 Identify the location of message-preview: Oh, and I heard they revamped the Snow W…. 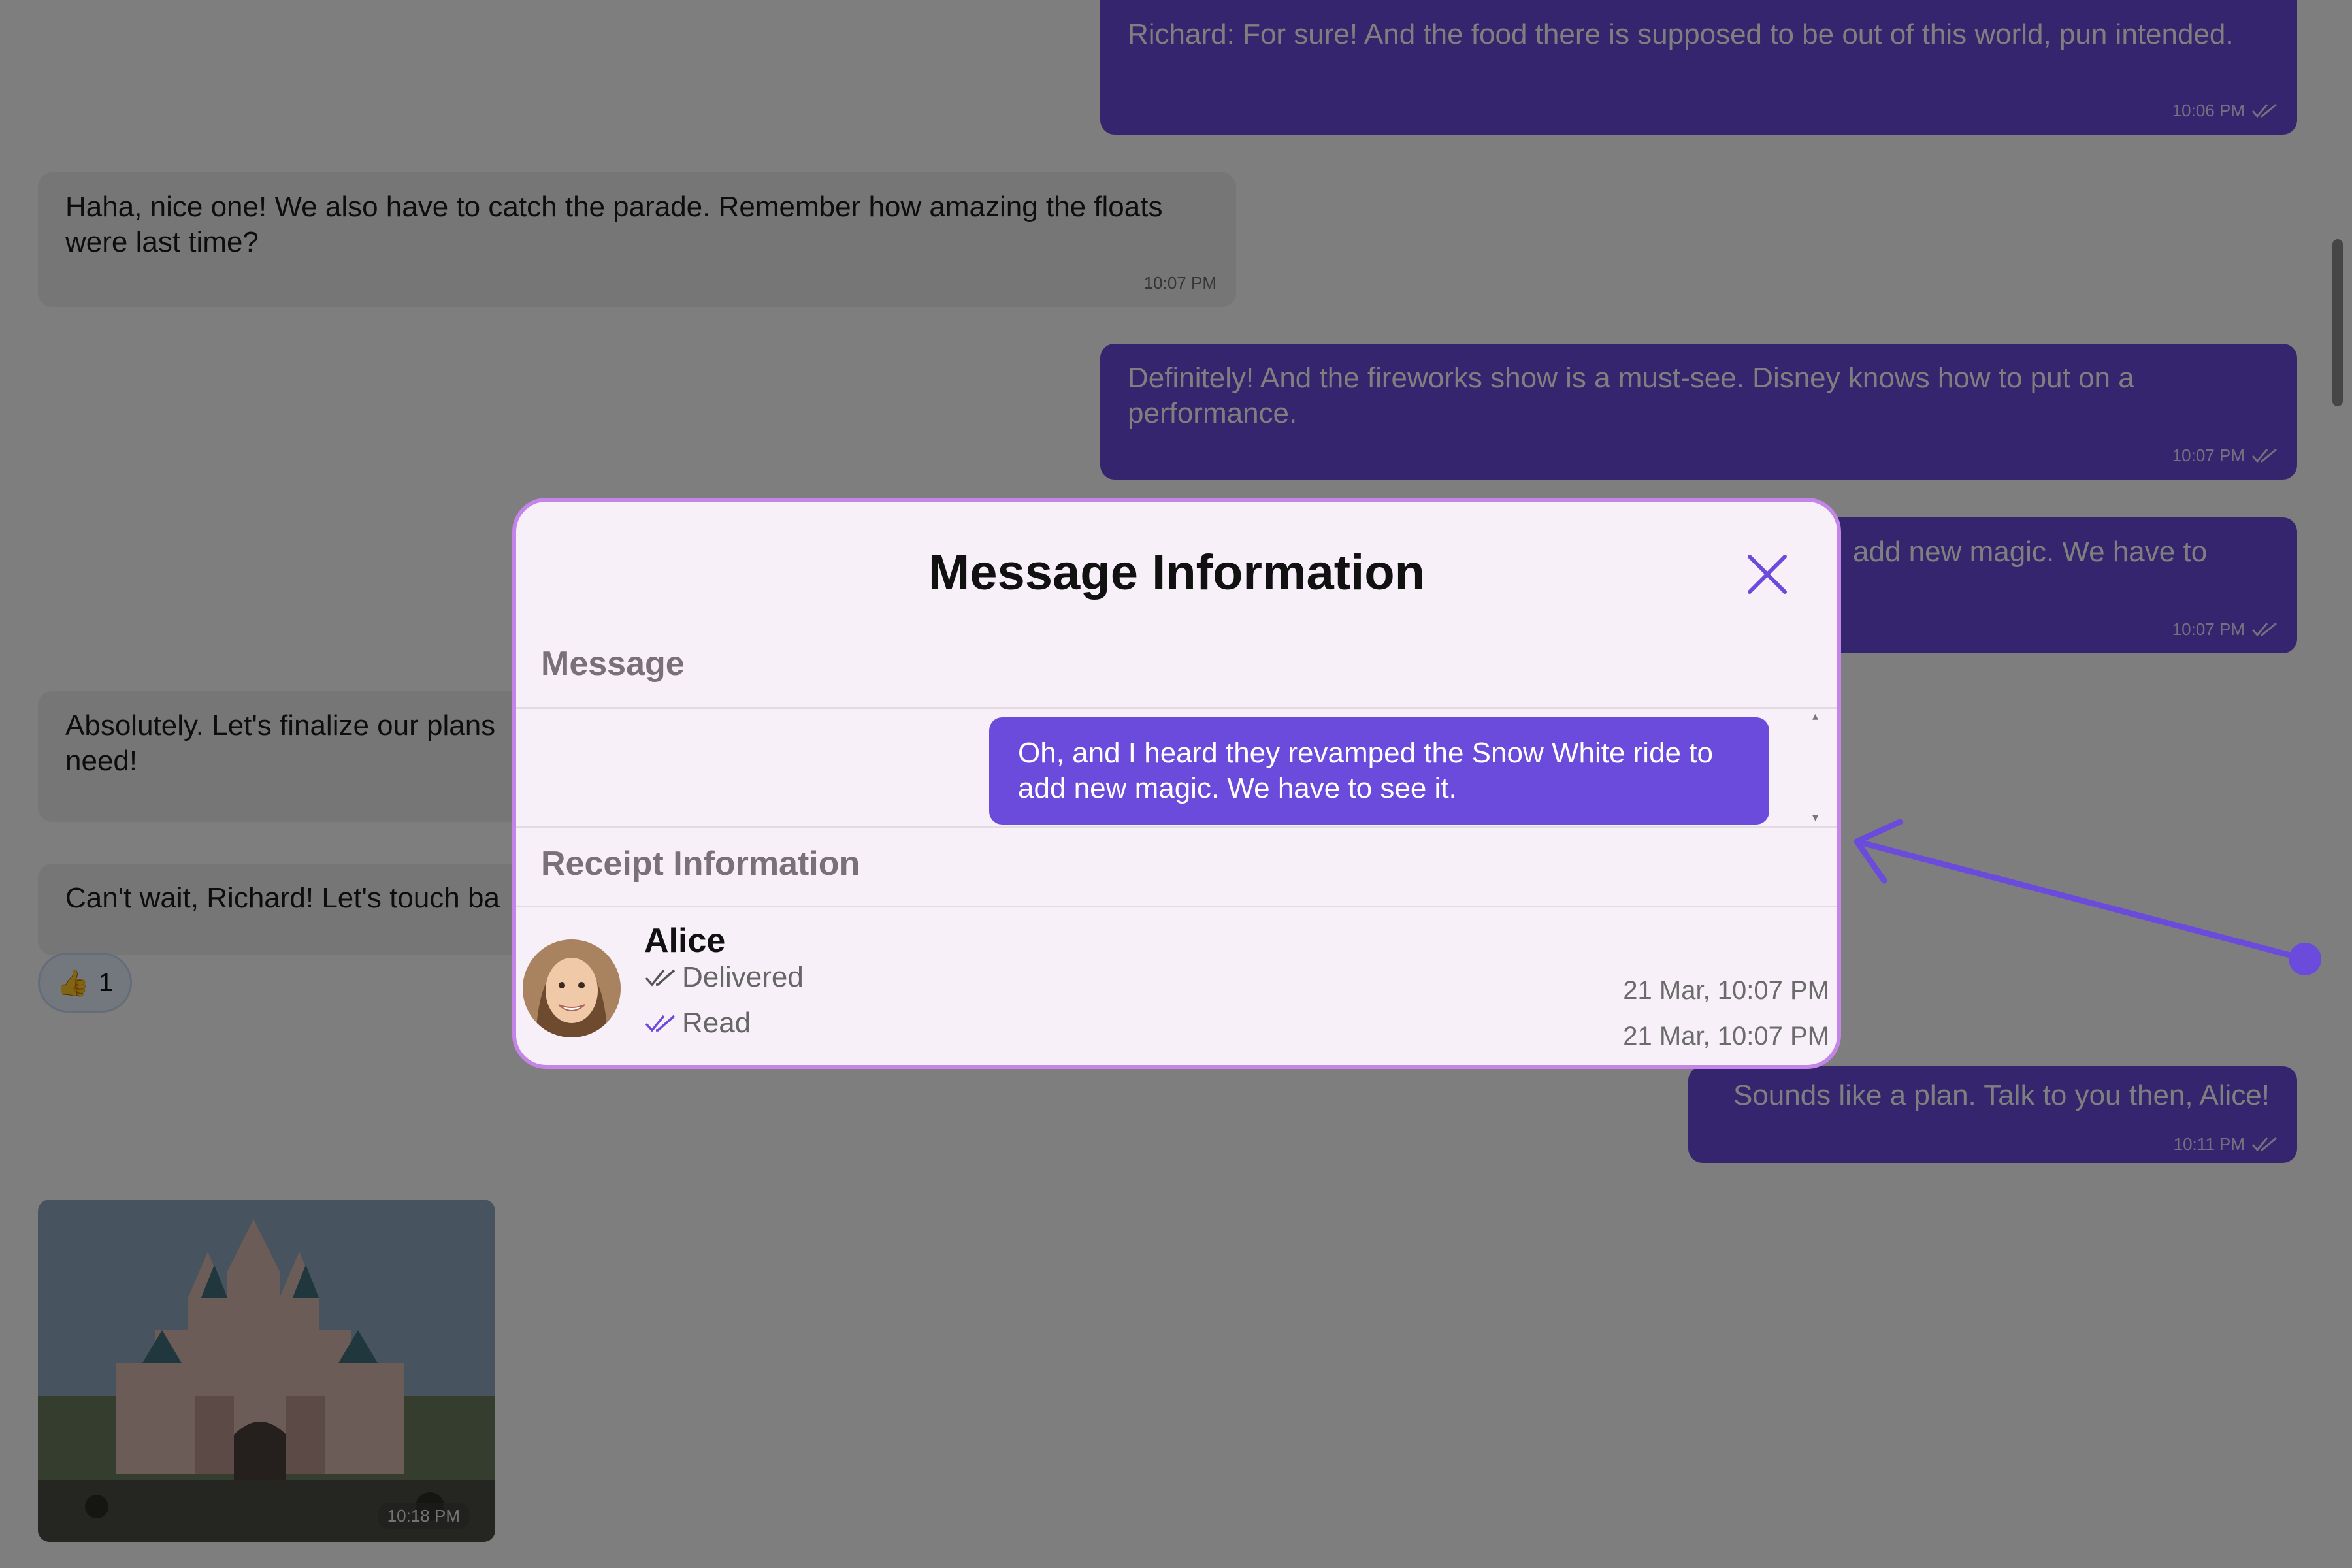
(1176, 767).